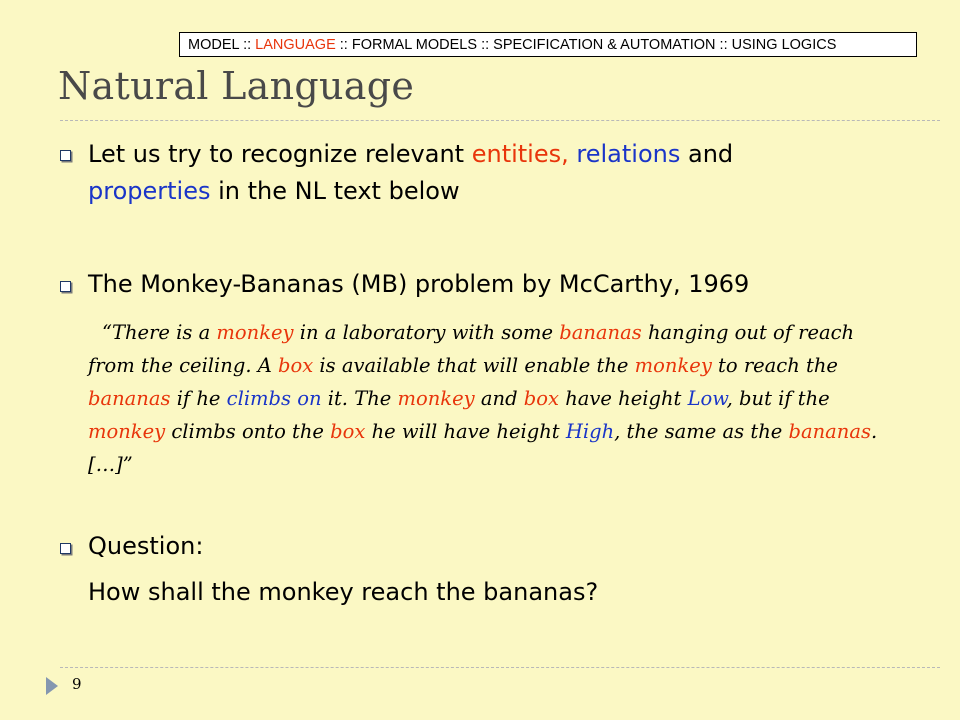 The width and height of the screenshot is (960, 720). Describe the element at coordinates (335, 191) in the screenshot. I see `bullet-1-rest: in the NL text below` at that location.